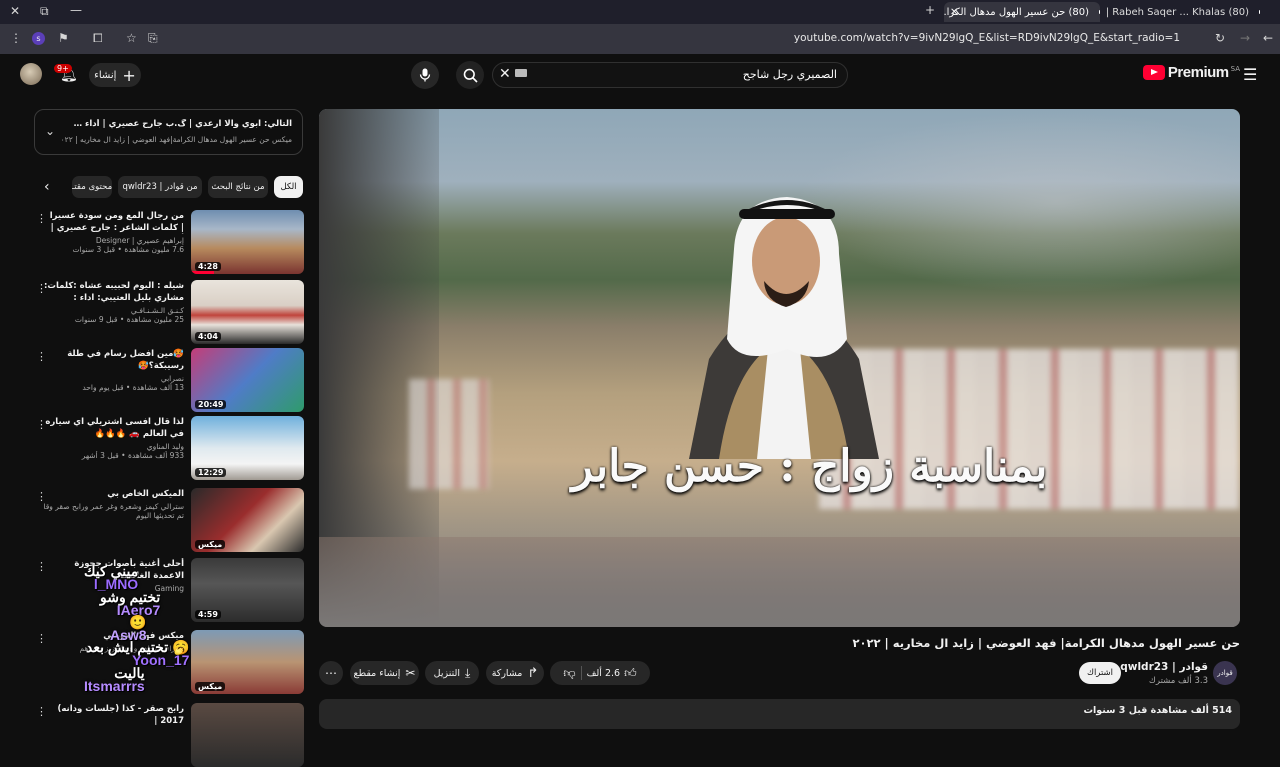 This screenshot has width=1280, height=767. Describe the element at coordinates (129, 319) in the screenshot. I see `recommendation-stats: 25 مليون مشاهدة • قبل 9 سنوات` at that location.